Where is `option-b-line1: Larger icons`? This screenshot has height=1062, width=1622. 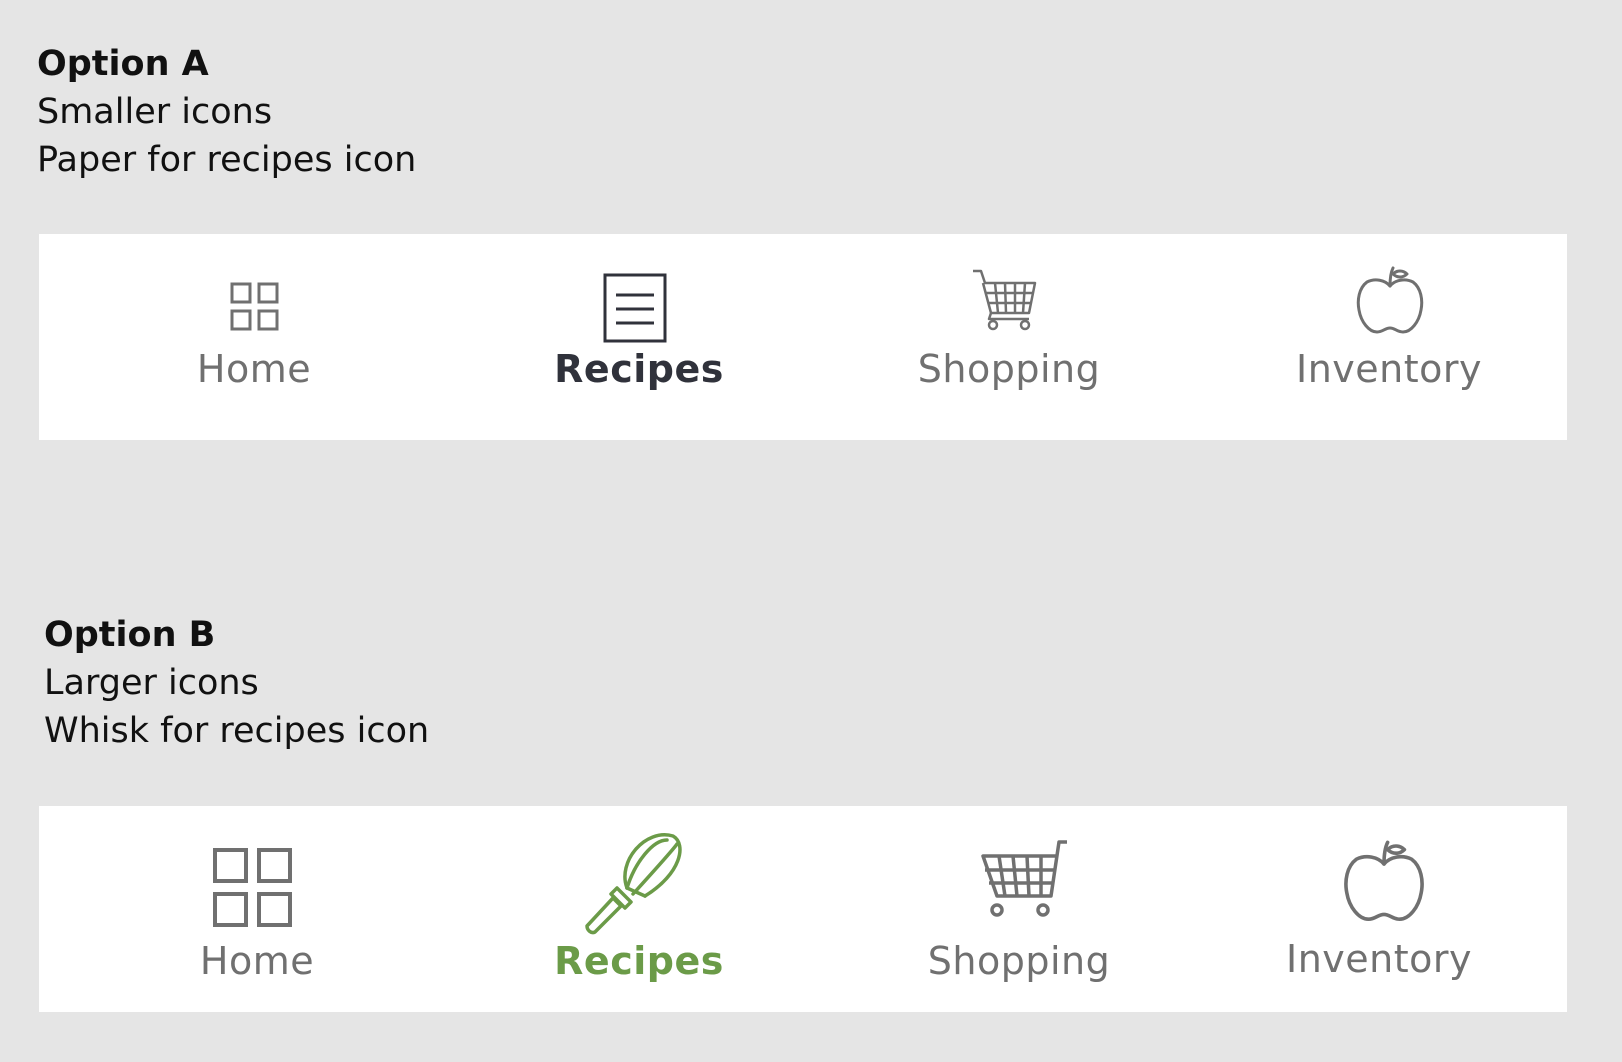 option-b-line1: Larger icons is located at coordinates (151, 683).